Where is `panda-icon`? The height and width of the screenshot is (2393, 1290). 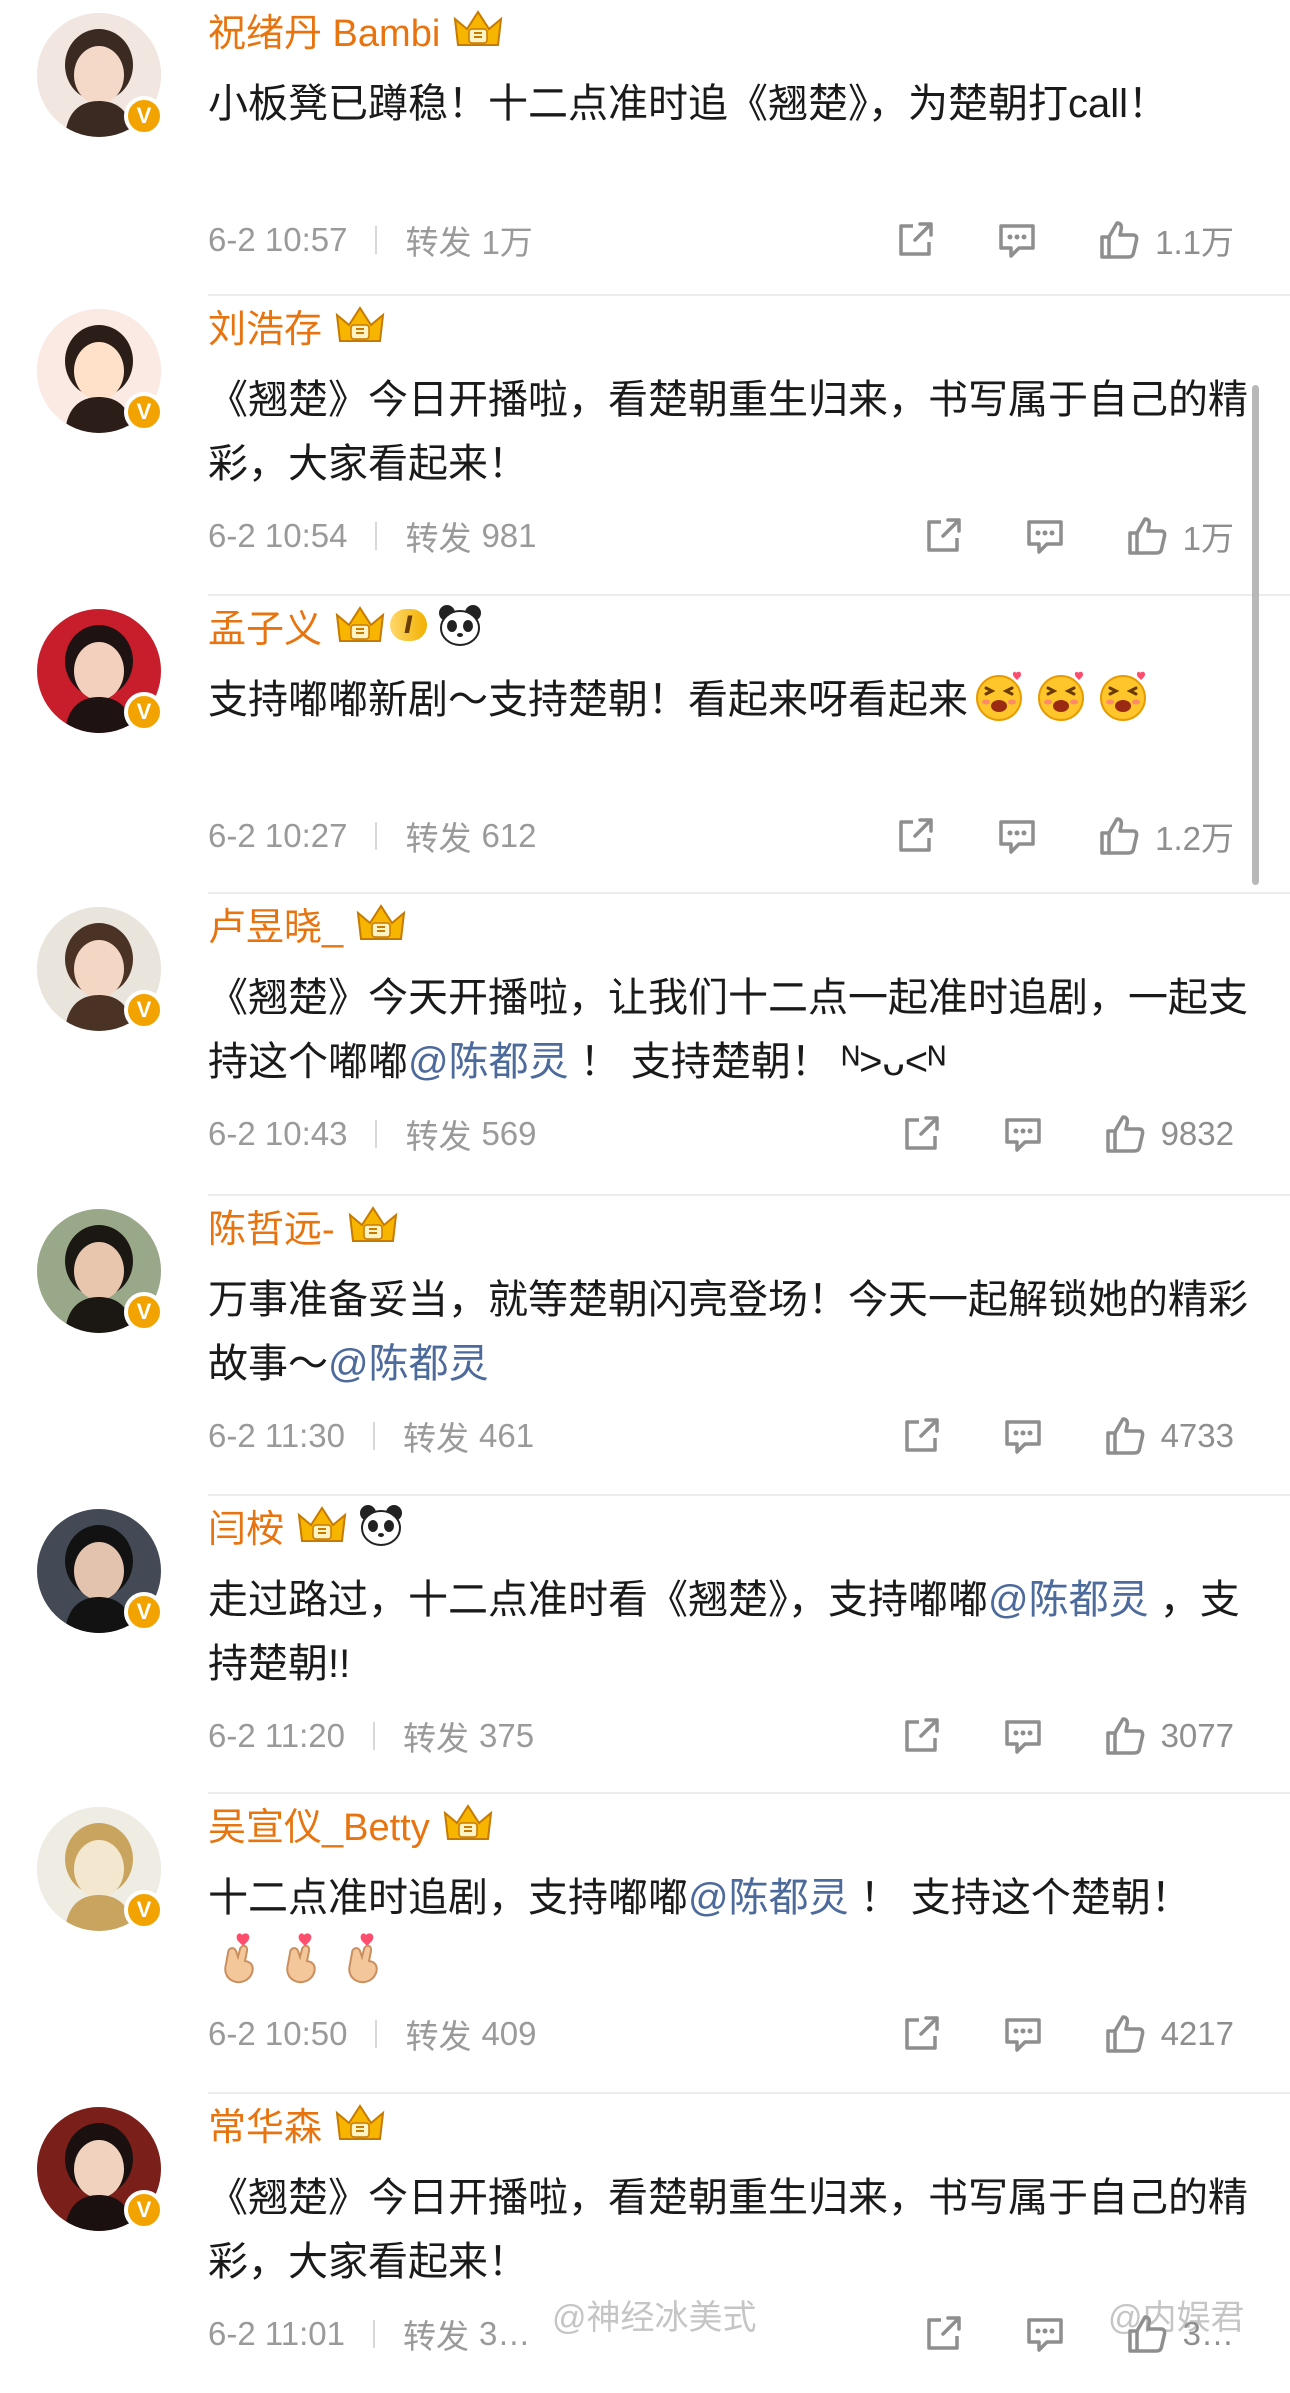
panda-icon is located at coordinates (381, 1525).